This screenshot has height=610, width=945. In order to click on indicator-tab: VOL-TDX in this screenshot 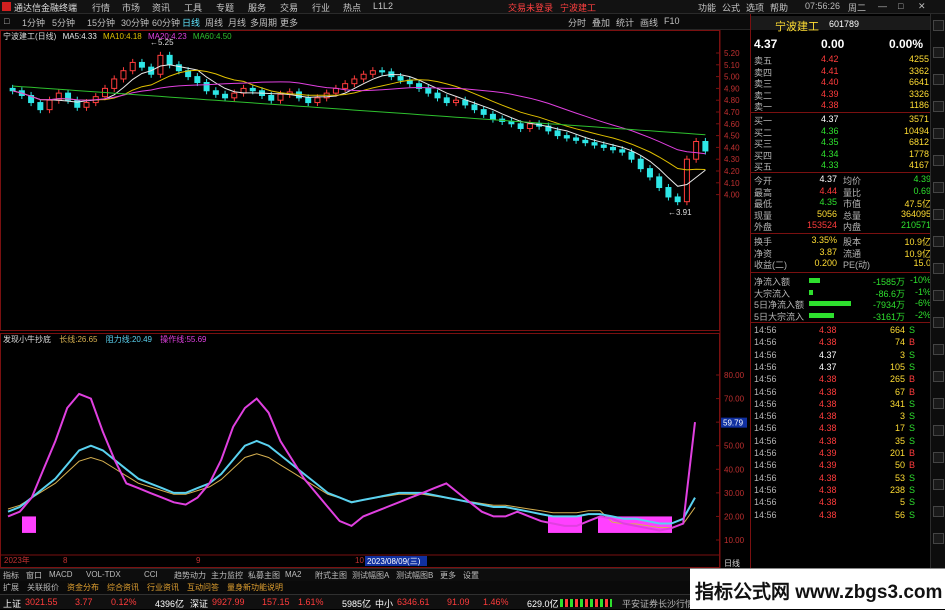, I will do `click(103, 574)`.